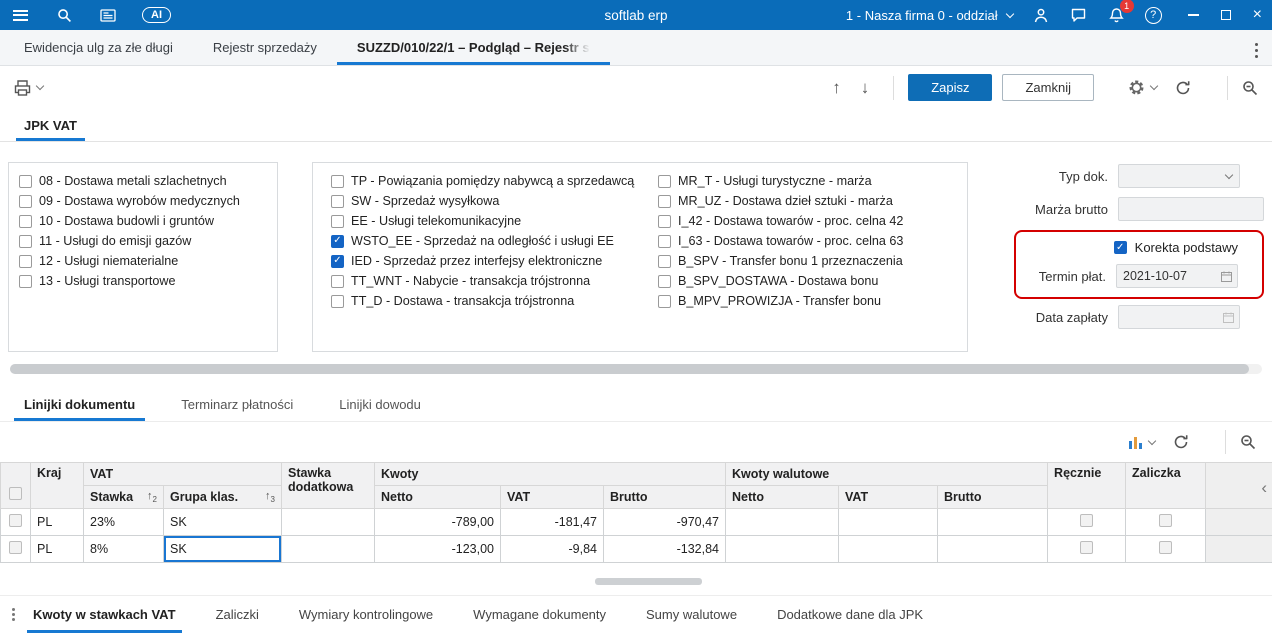 The image size is (1272, 633). Describe the element at coordinates (1257, 15) in the screenshot. I see `window-close-button: ×` at that location.